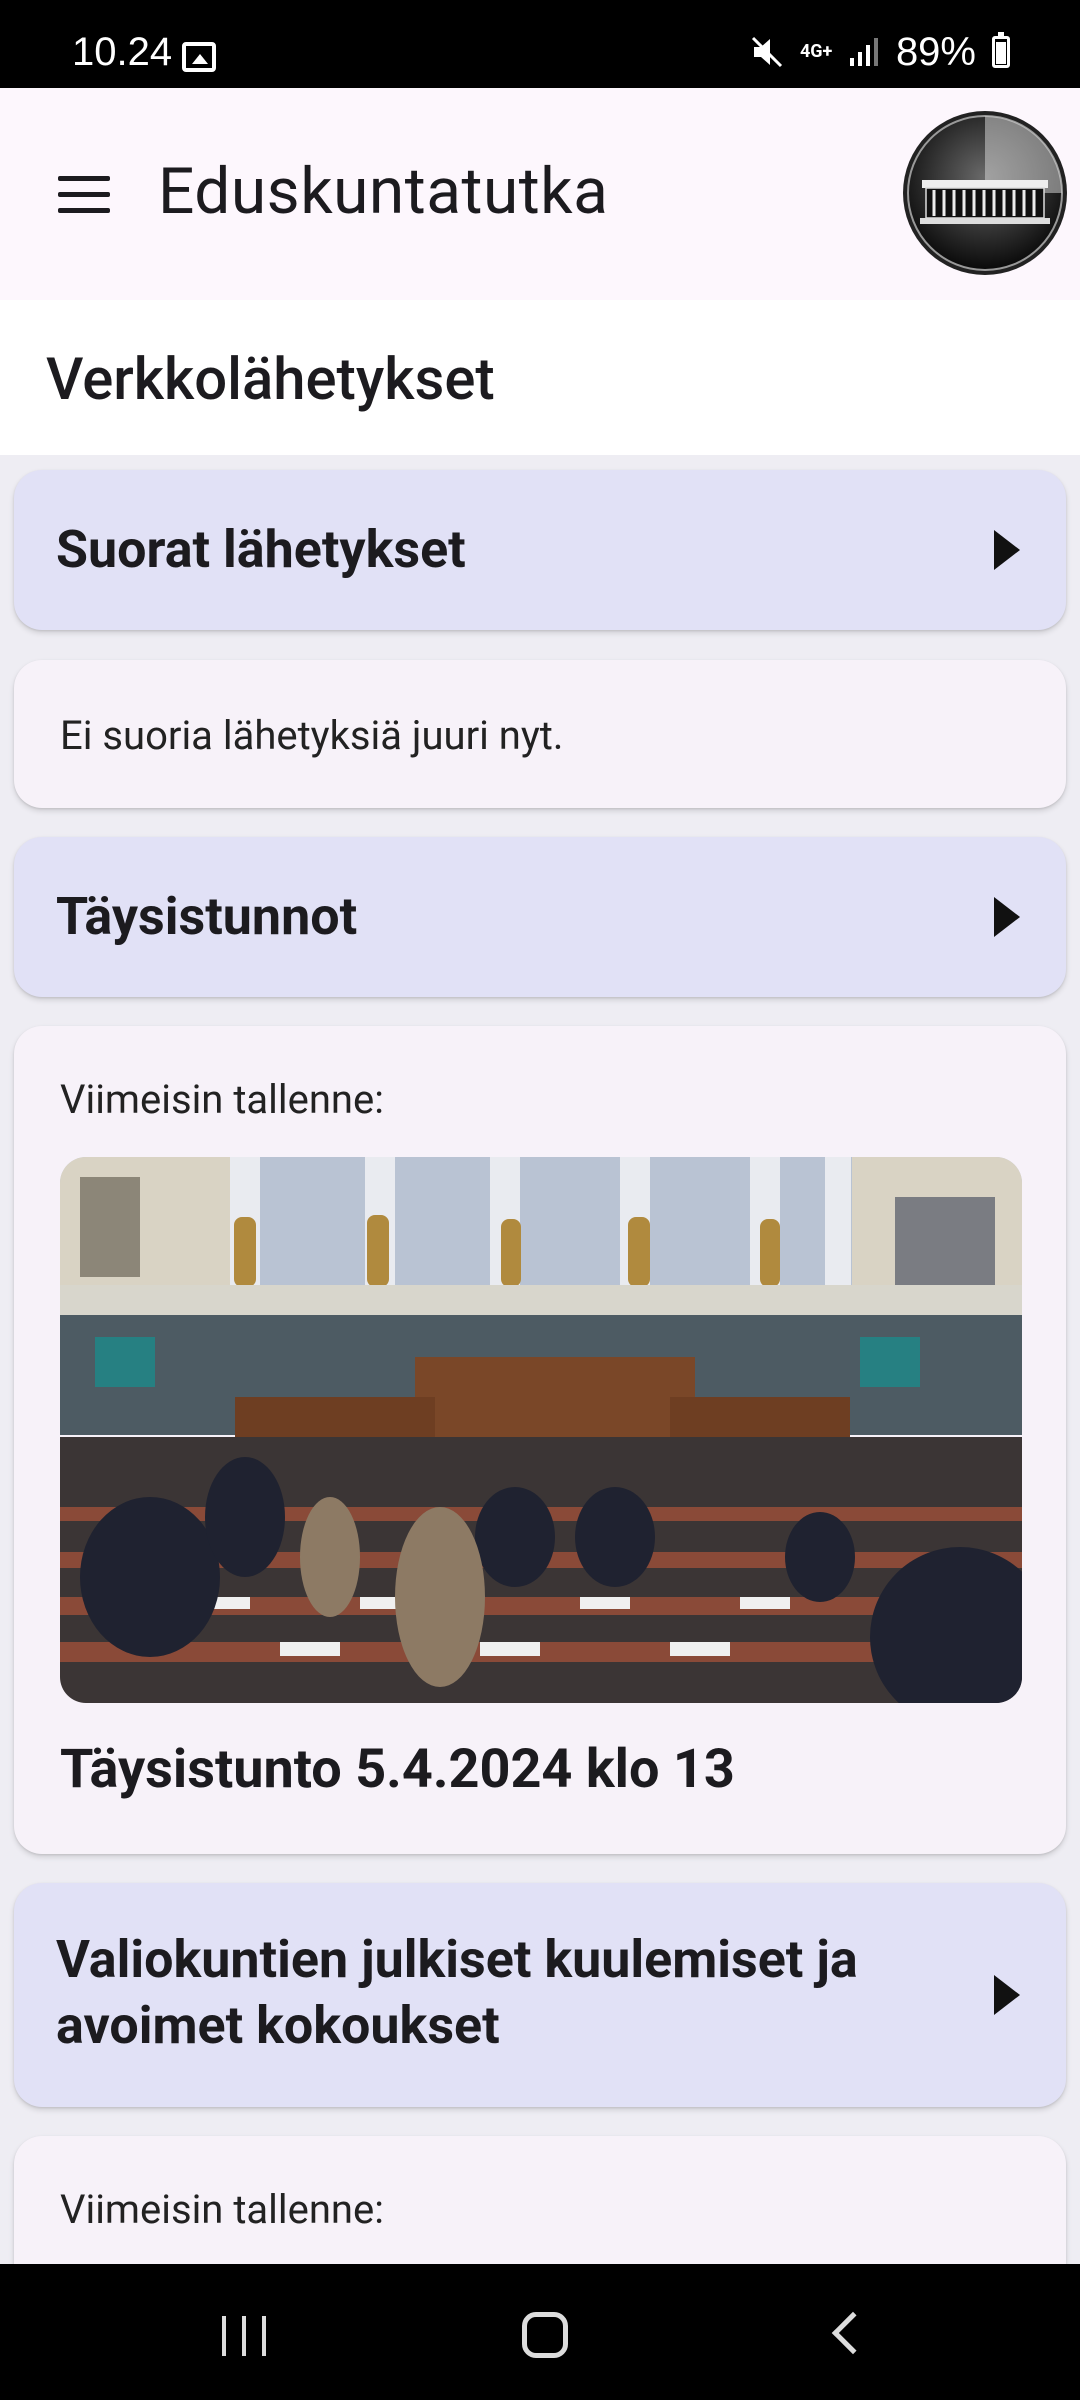  I want to click on status-time: 10.24, so click(122, 52).